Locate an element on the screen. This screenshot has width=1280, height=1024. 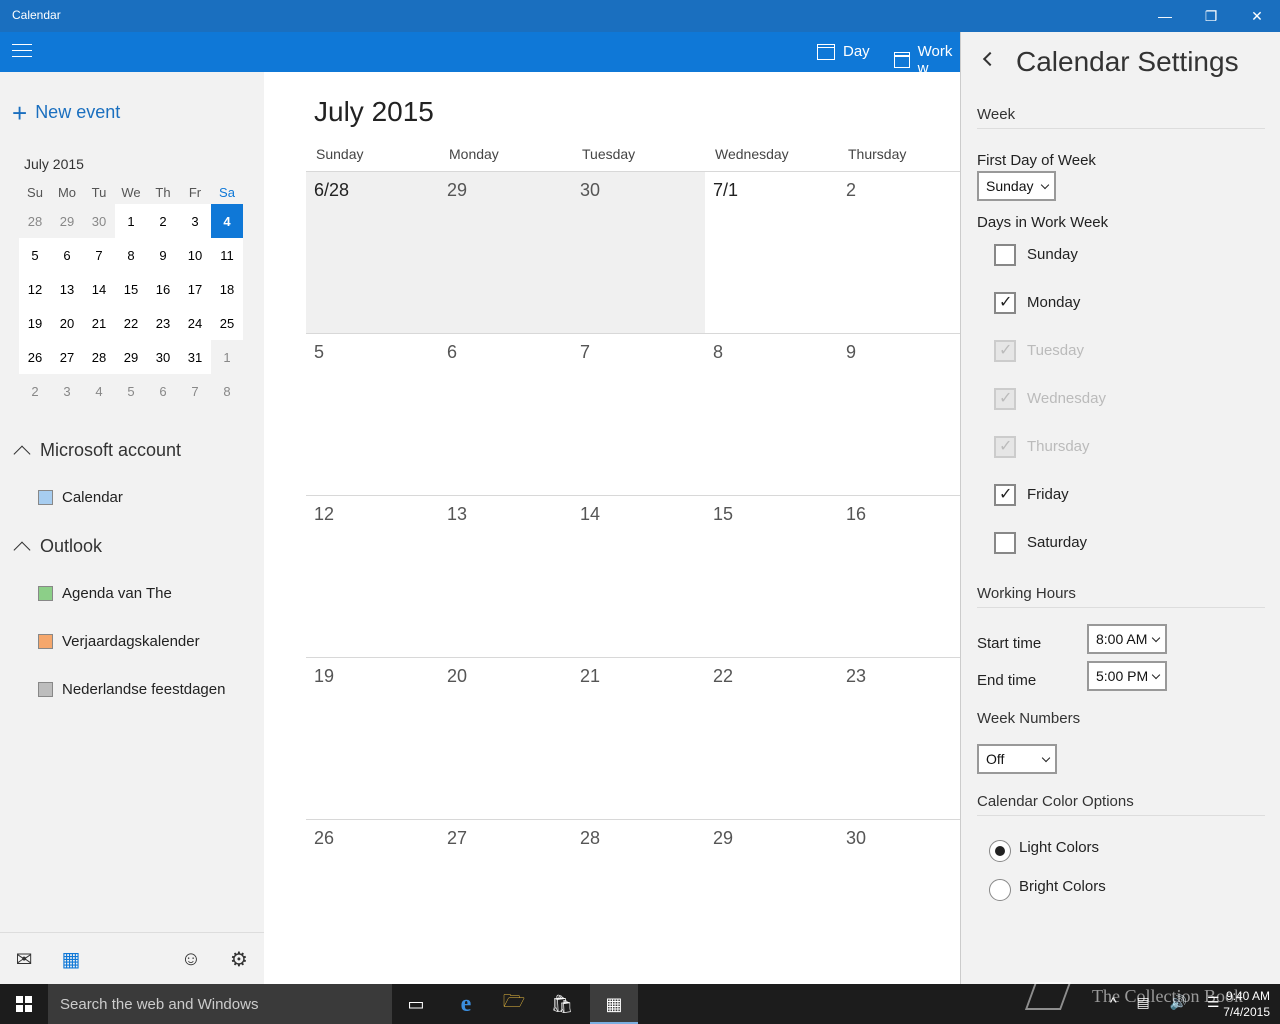
day-cell: 6 is located at coordinates (505, 415).